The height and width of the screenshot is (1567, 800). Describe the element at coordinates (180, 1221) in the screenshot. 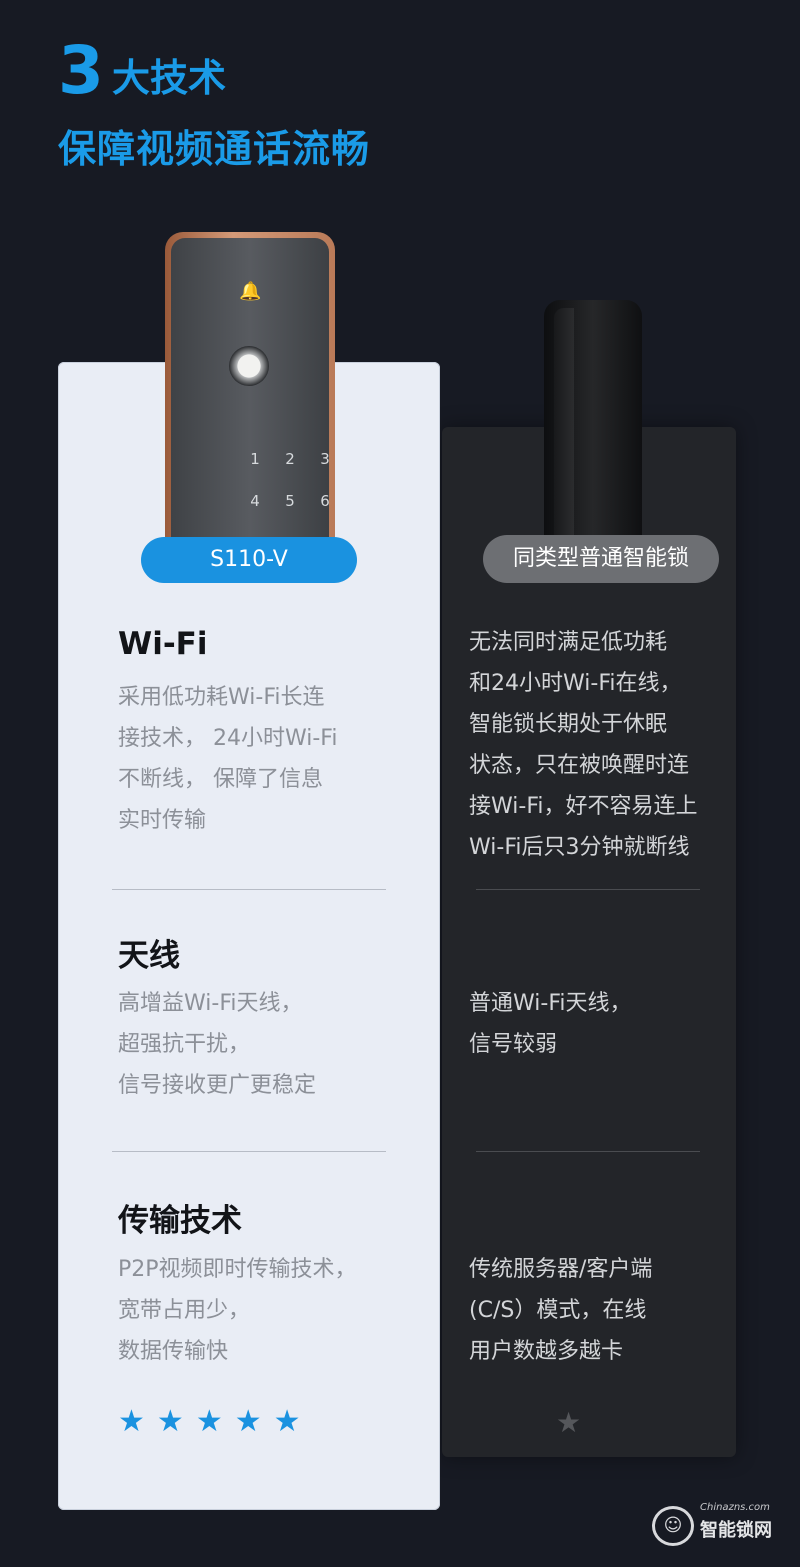

I see `section-title-transmission: 传输技术` at that location.